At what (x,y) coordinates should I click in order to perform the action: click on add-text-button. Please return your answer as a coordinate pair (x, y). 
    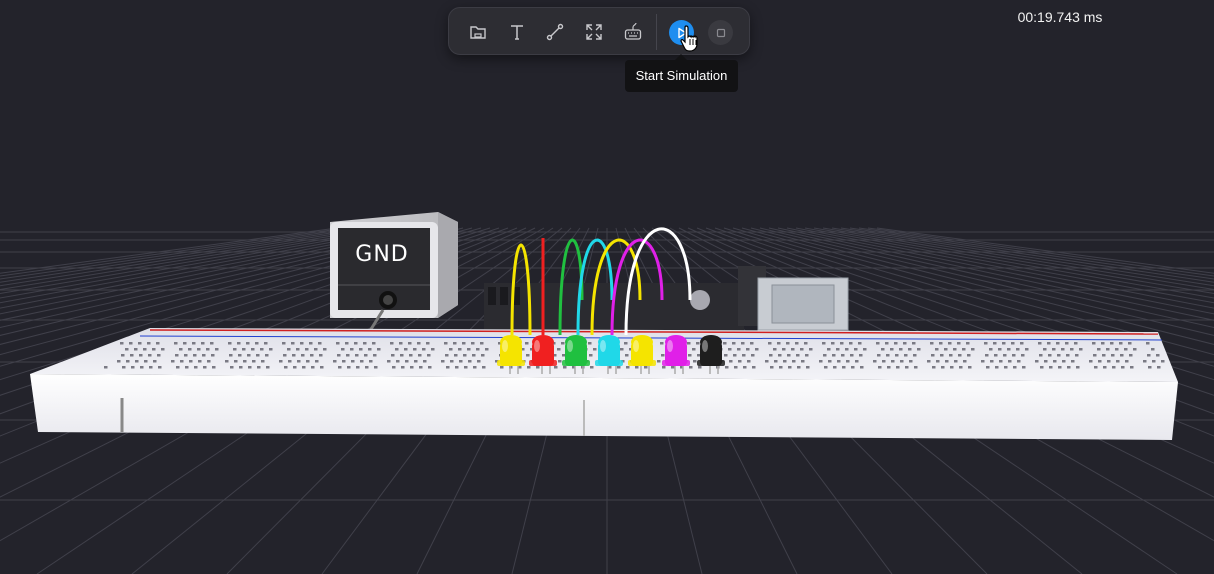
    Looking at the image, I should click on (517, 32).